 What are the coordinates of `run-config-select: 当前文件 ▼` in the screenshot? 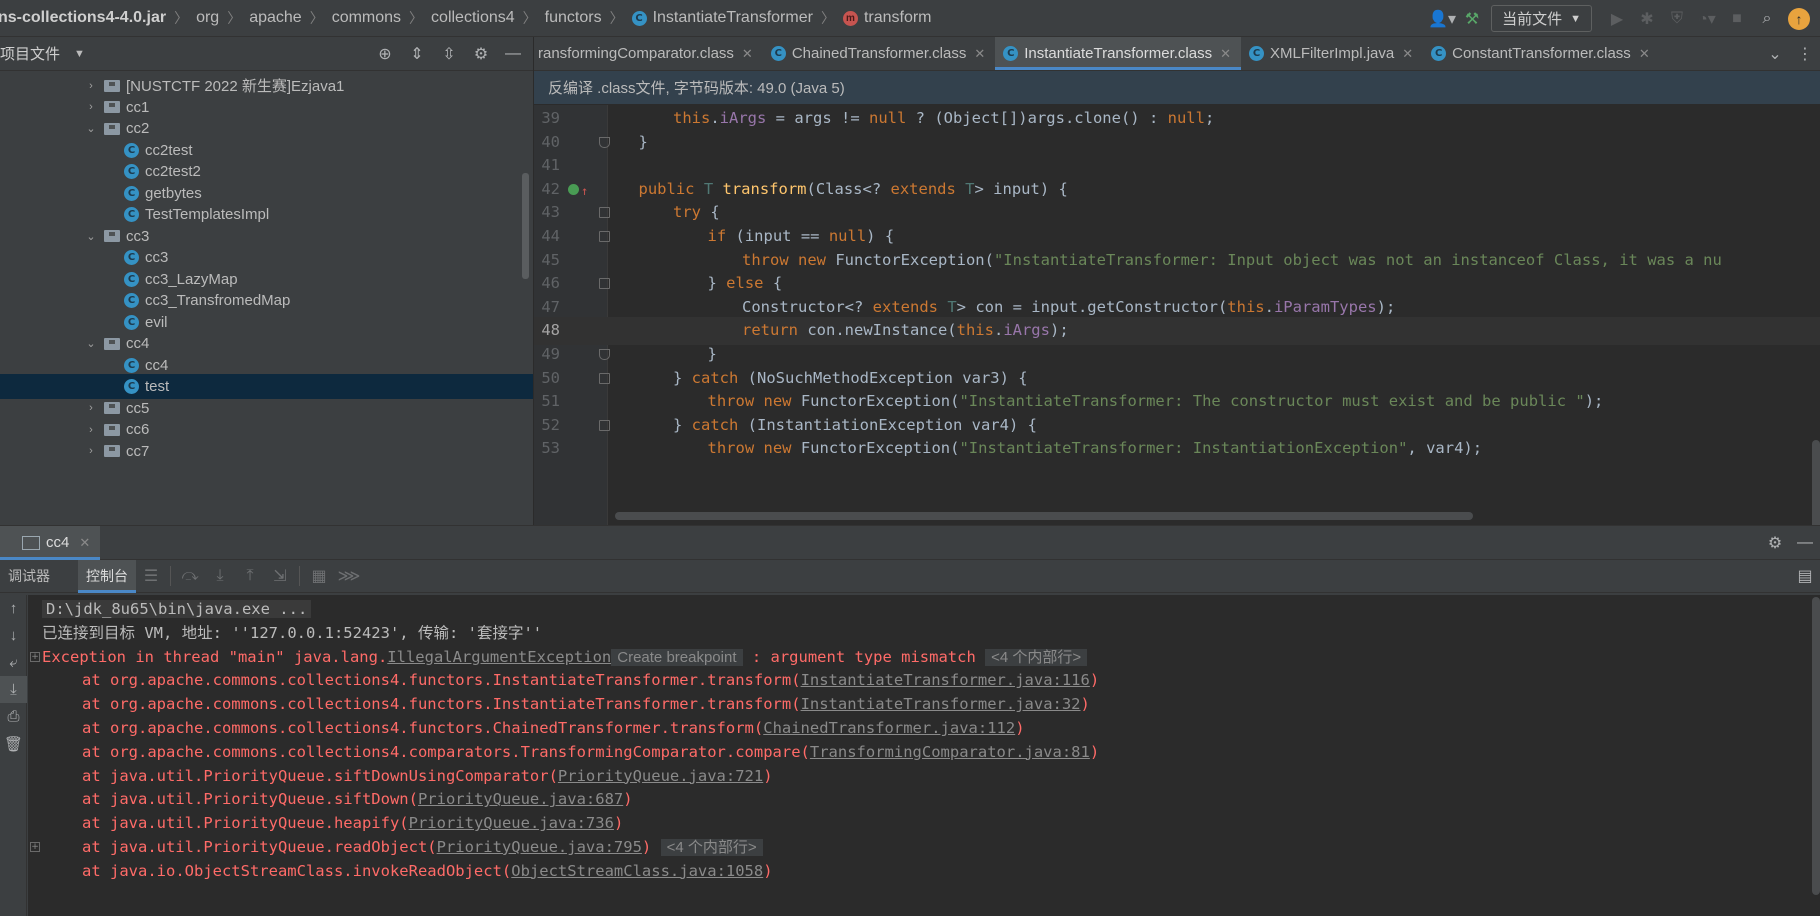 It's located at (1541, 18).